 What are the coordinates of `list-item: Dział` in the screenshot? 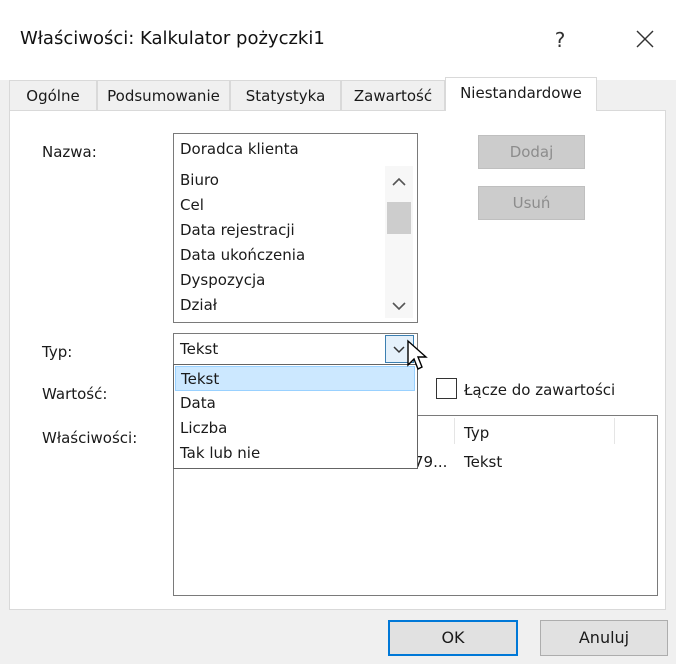 It's located at (198, 305).